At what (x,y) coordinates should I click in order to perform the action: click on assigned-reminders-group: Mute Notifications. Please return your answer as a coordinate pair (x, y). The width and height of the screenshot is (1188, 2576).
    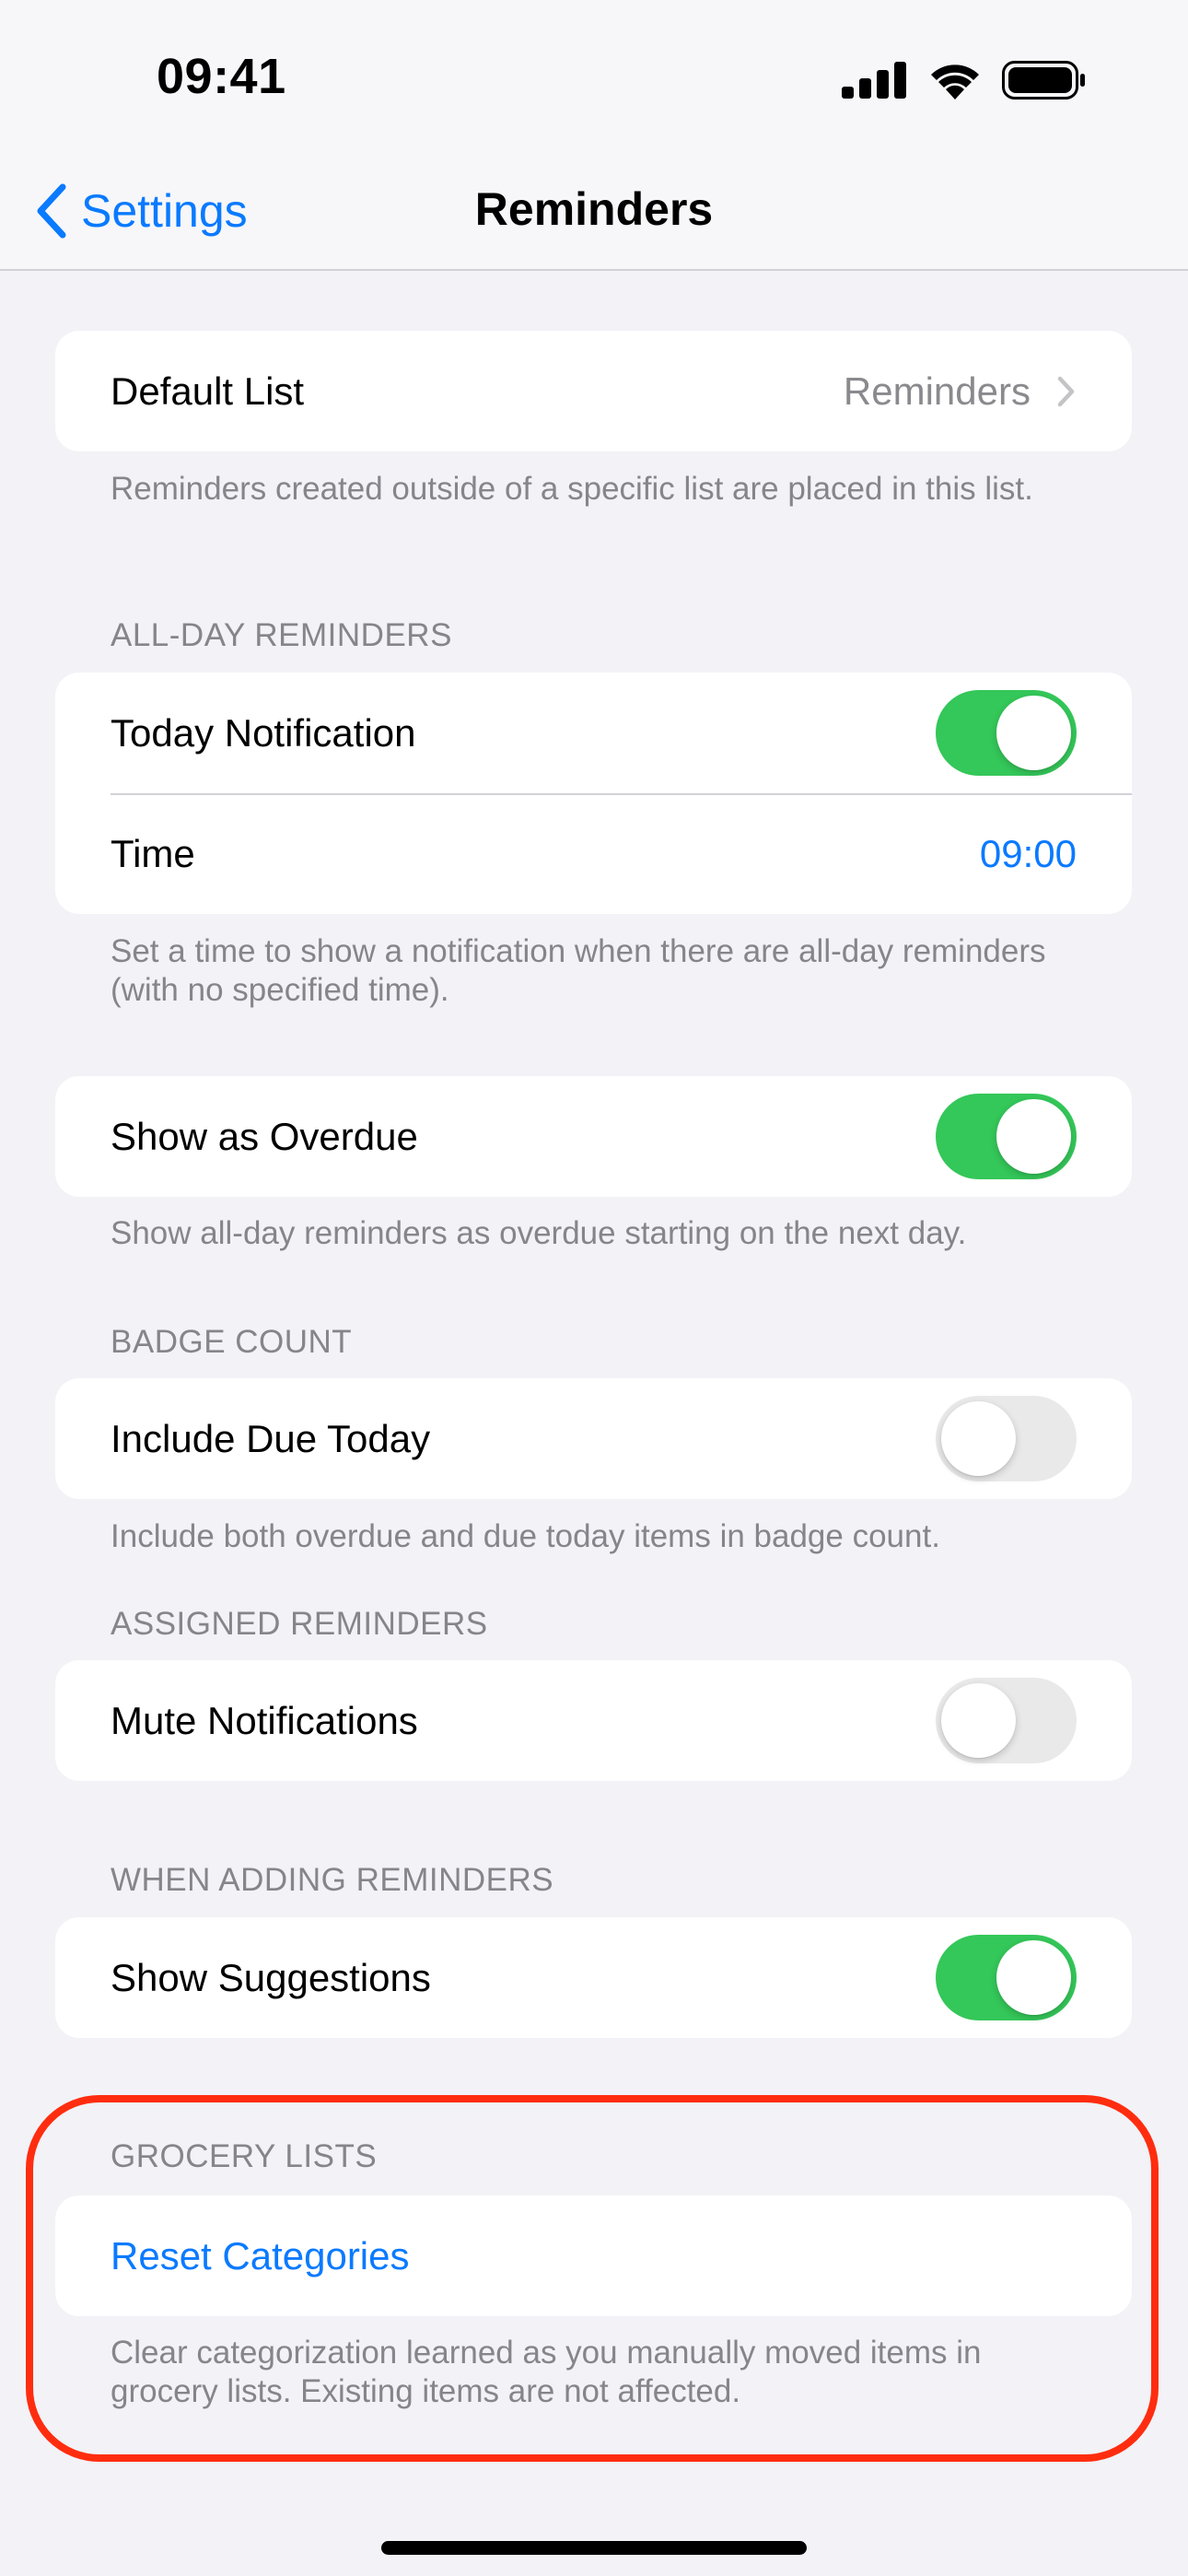
    Looking at the image, I should click on (593, 1720).